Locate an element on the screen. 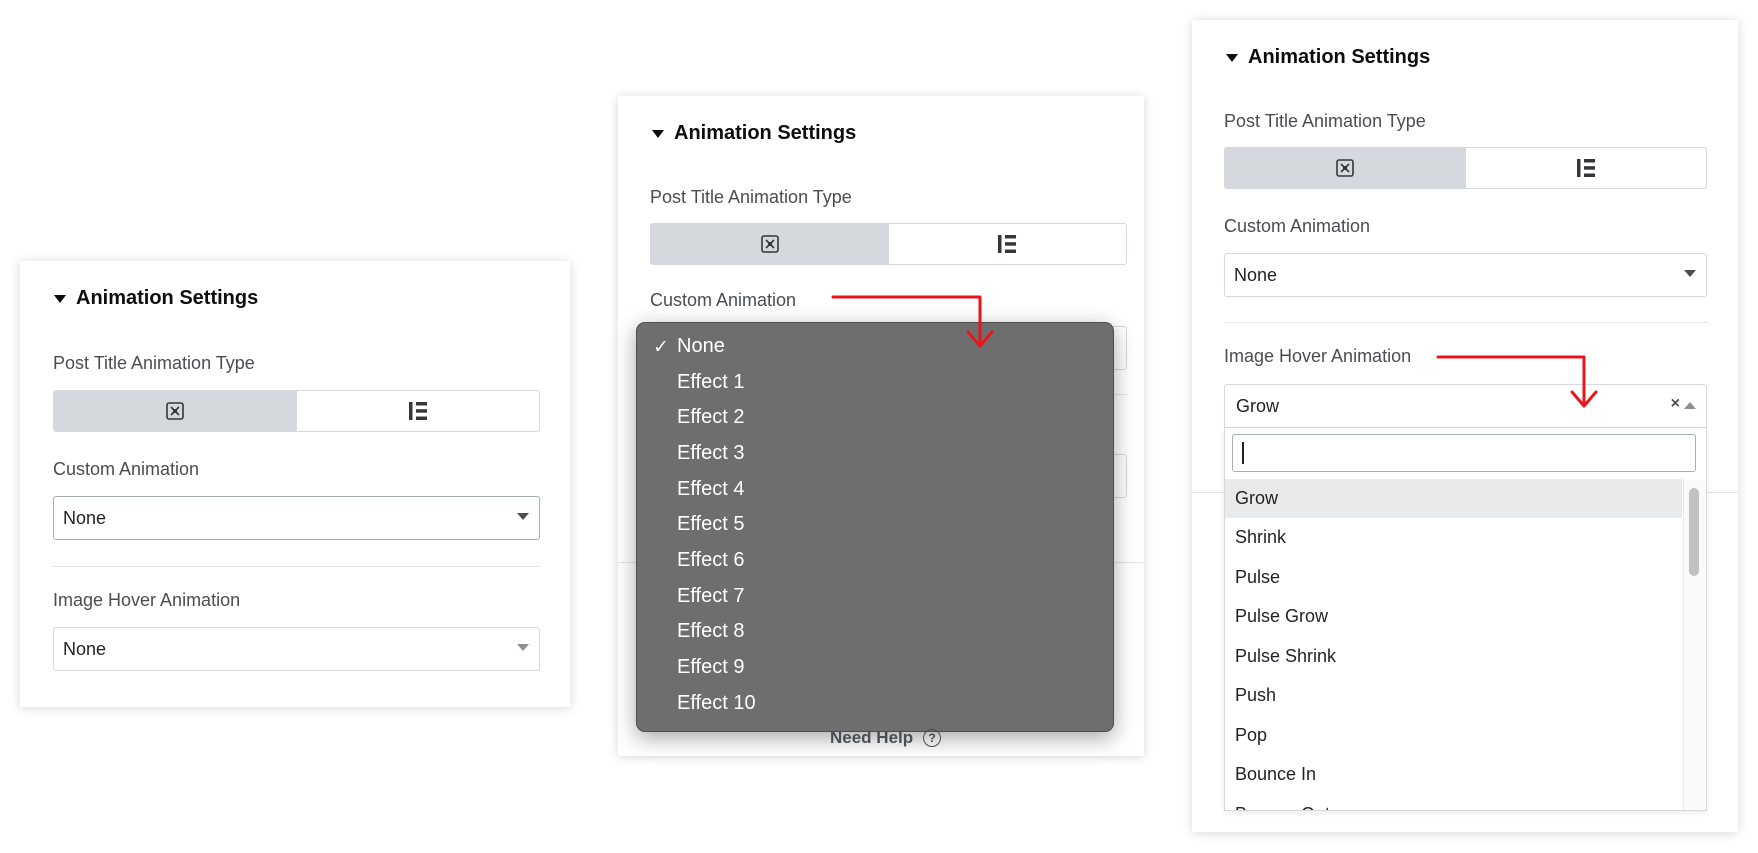 The height and width of the screenshot is (853, 1758). dropdown-option: Shrink is located at coordinates (1453, 537).